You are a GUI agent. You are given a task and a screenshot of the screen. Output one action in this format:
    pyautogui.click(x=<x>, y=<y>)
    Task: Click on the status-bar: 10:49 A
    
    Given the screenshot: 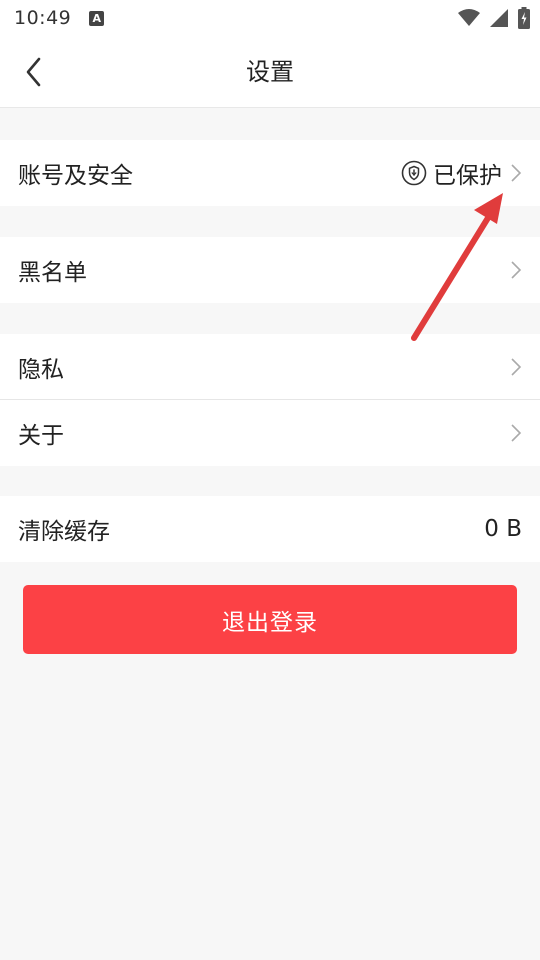 What is the action you would take?
    pyautogui.click(x=270, y=18)
    